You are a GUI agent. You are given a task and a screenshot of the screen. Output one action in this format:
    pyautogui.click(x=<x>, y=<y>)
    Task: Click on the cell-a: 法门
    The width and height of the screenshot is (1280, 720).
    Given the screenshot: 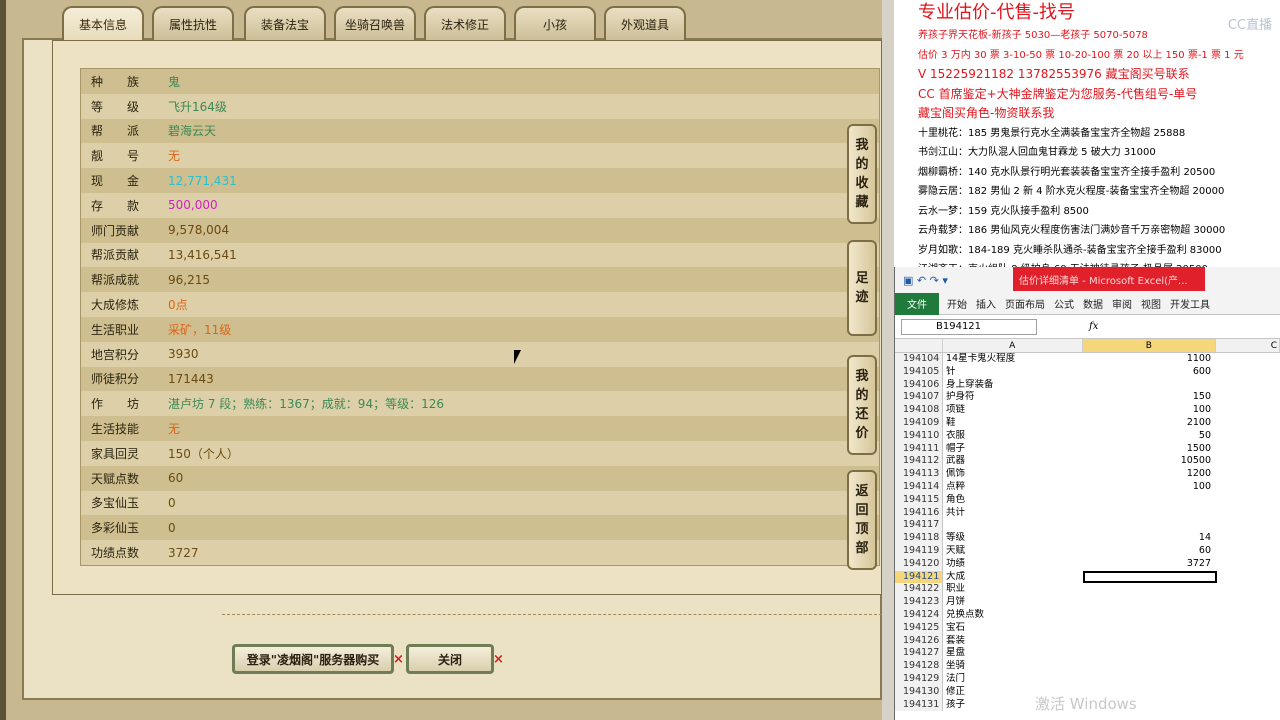 What is the action you would take?
    pyautogui.click(x=1013, y=679)
    